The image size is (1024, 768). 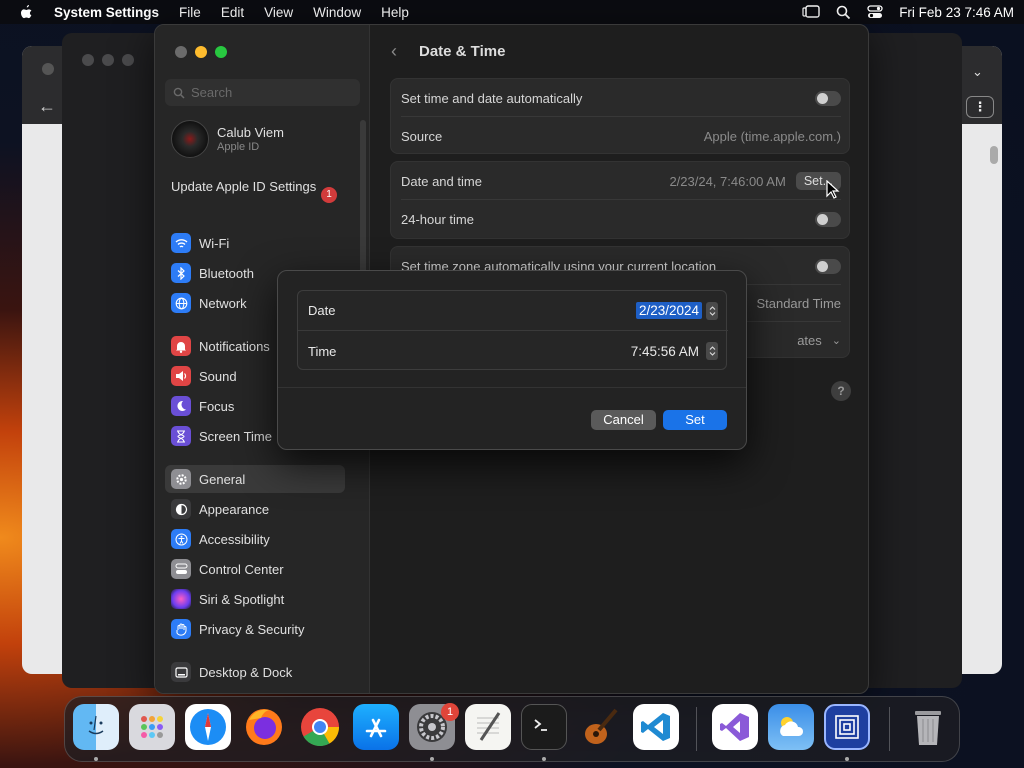 I want to click on source-value: Apple (time.apple.com.), so click(x=772, y=136).